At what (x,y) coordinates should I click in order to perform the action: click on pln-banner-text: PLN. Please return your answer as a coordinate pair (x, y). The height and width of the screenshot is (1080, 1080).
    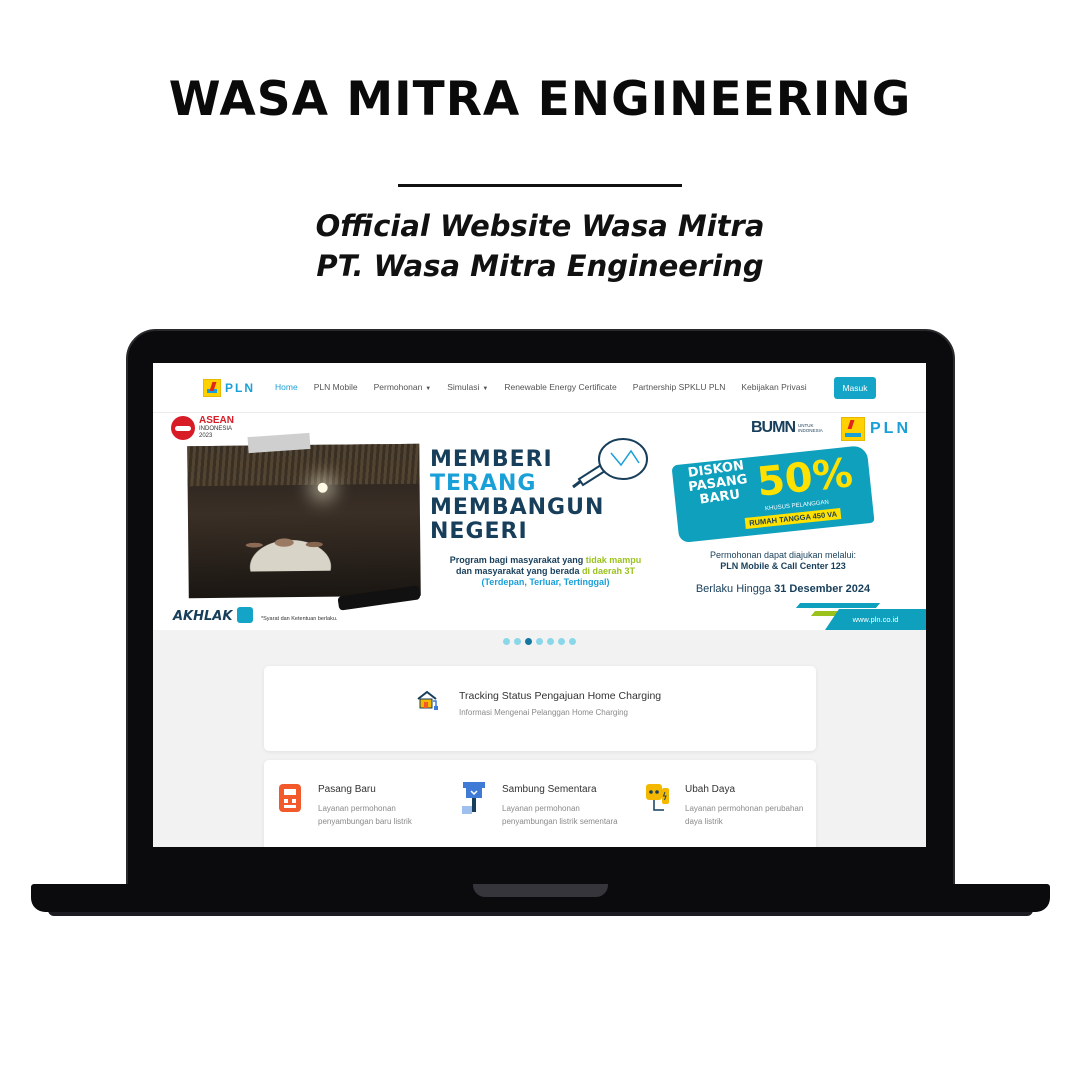
    Looking at the image, I should click on (890, 428).